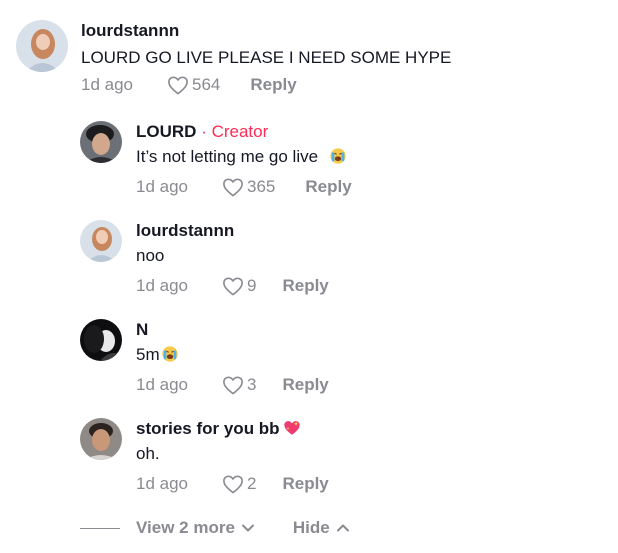 This screenshot has height=553, width=618. I want to click on view-more-replies-button: View 2 more, so click(195, 528).